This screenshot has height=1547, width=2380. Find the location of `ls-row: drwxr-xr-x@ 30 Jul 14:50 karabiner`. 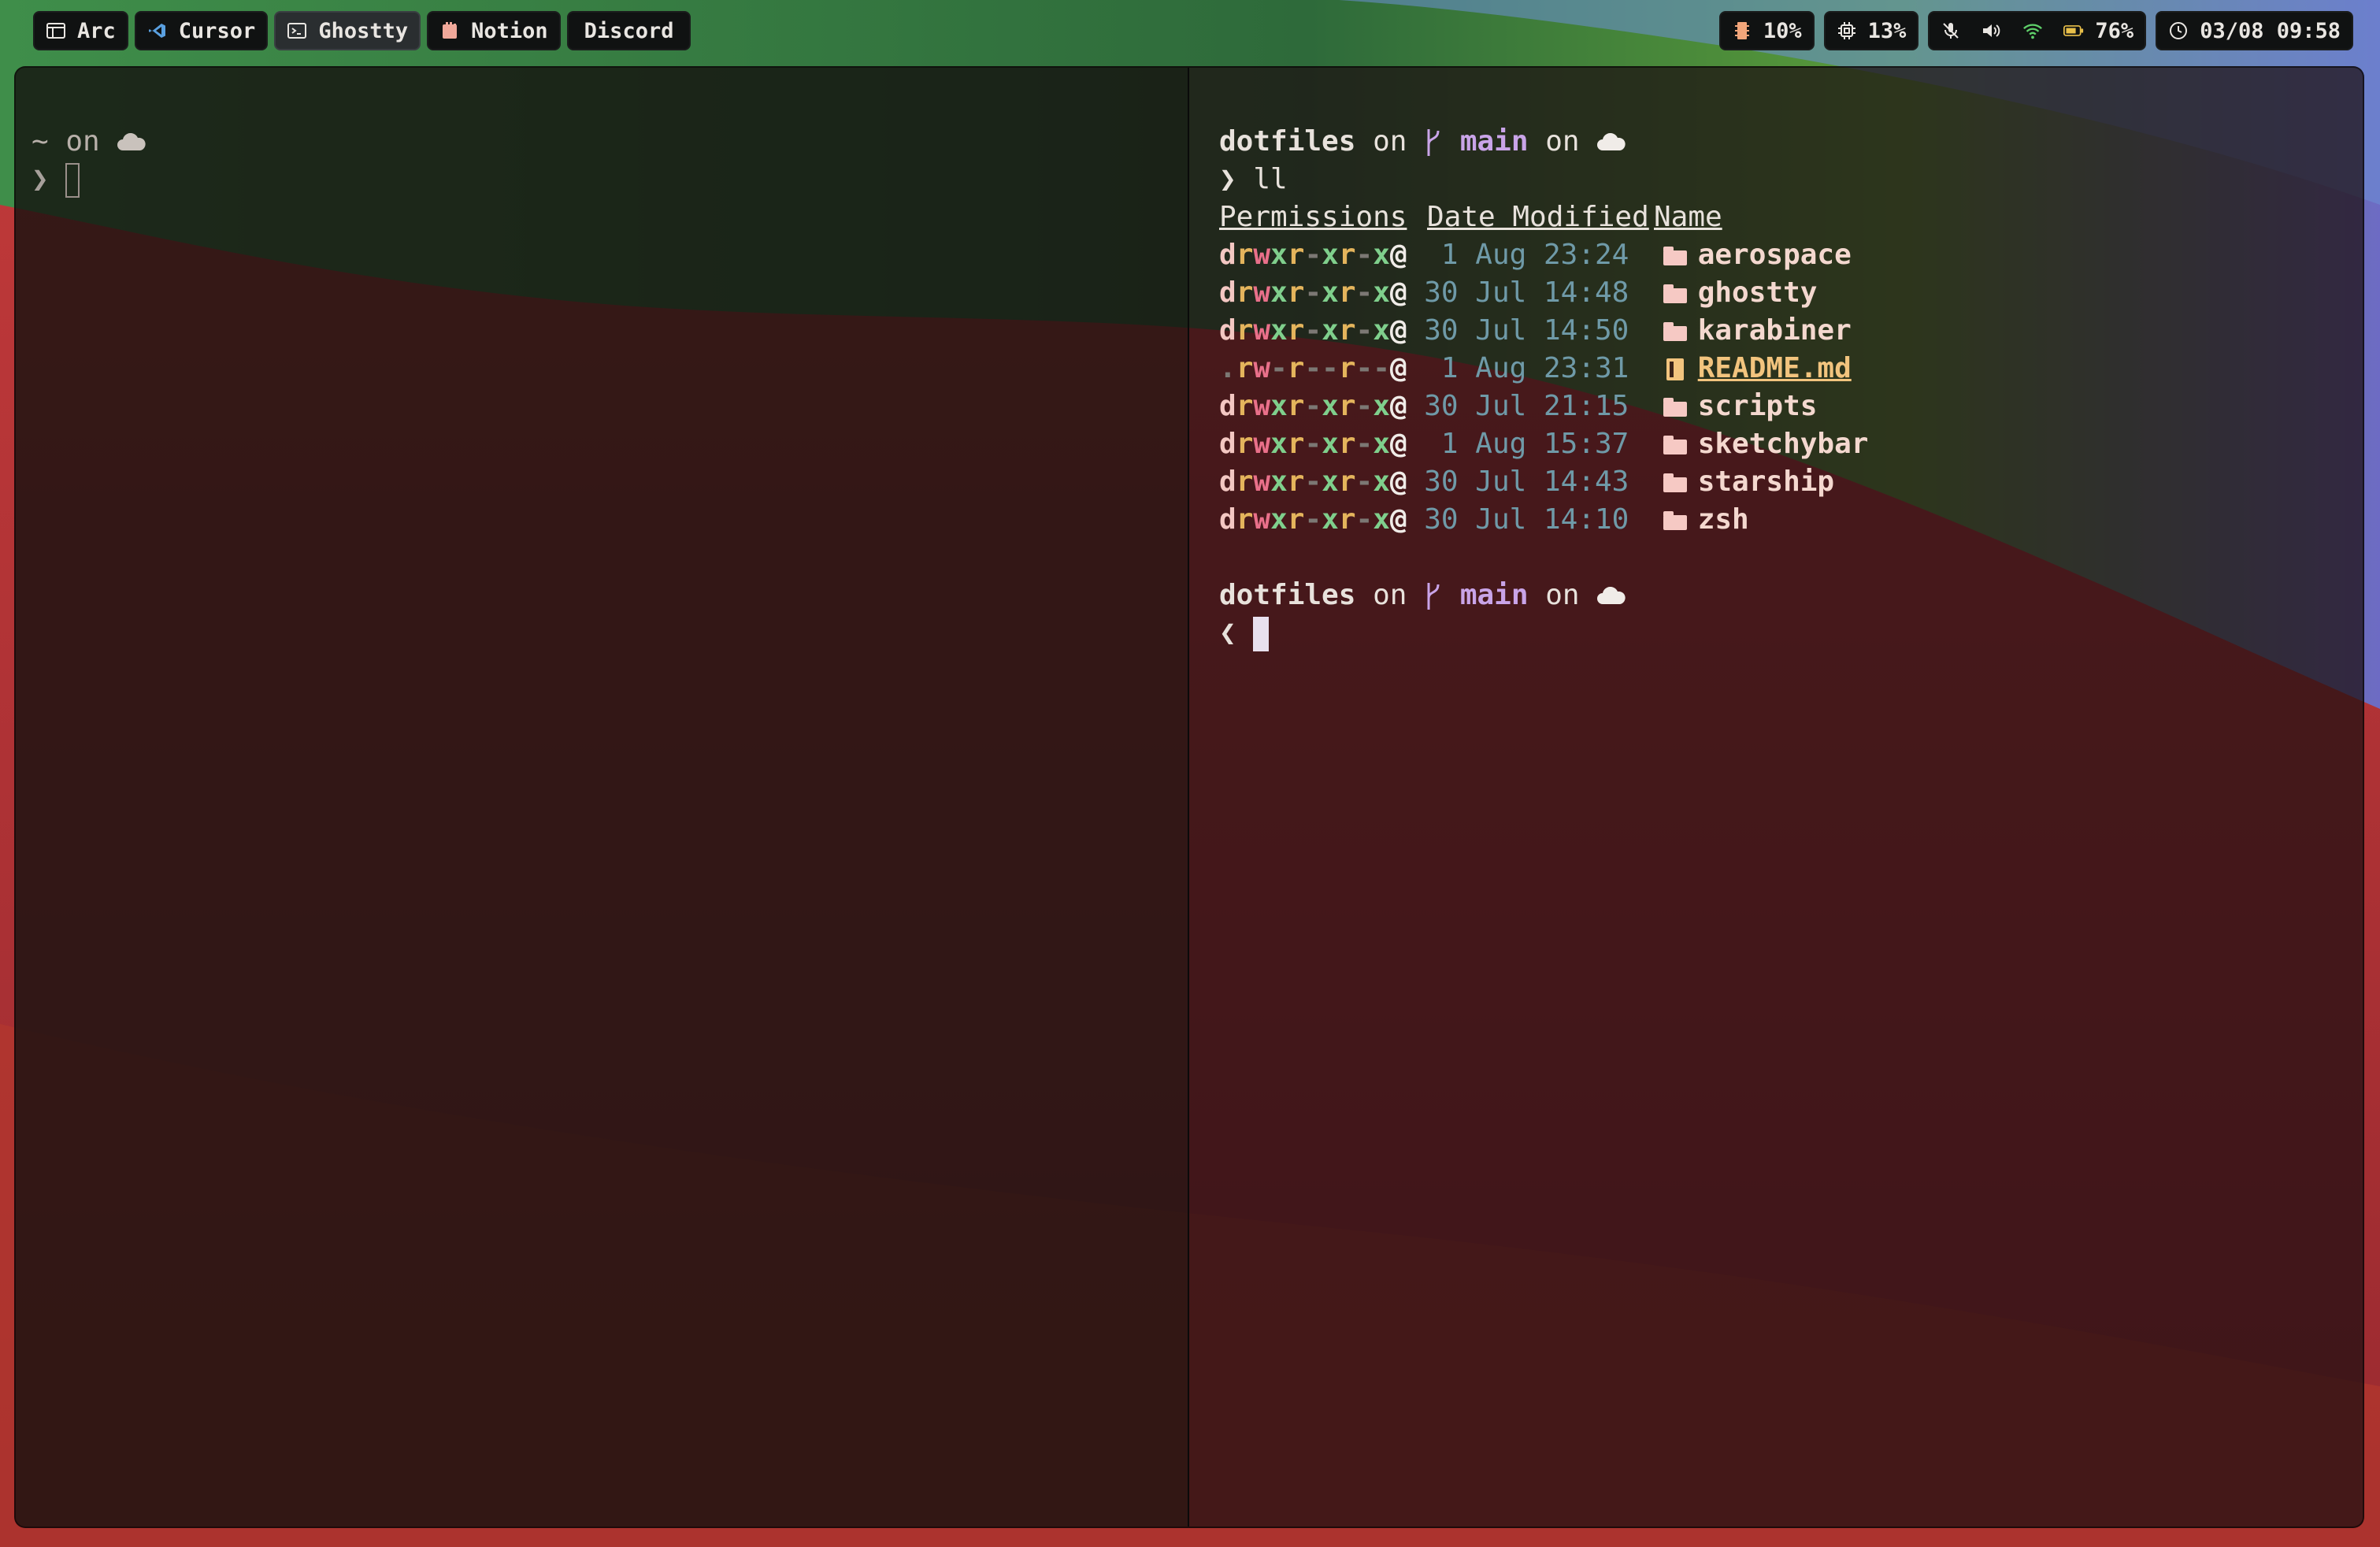

ls-row: drwxr-xr-x@ 30 Jul 14:50 karabiner is located at coordinates (1535, 331).